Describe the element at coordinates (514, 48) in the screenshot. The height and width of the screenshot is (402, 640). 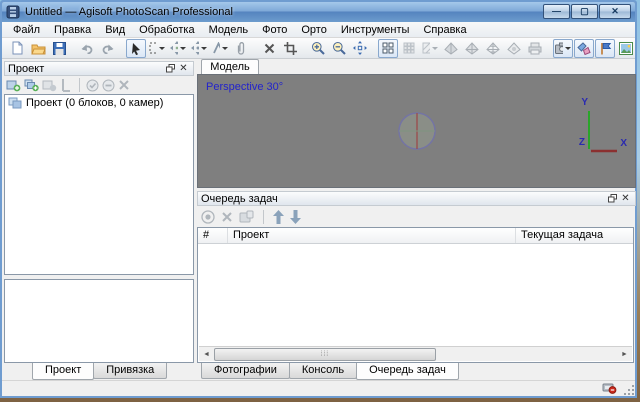
I see `shaded-diamond-4-icon` at that location.